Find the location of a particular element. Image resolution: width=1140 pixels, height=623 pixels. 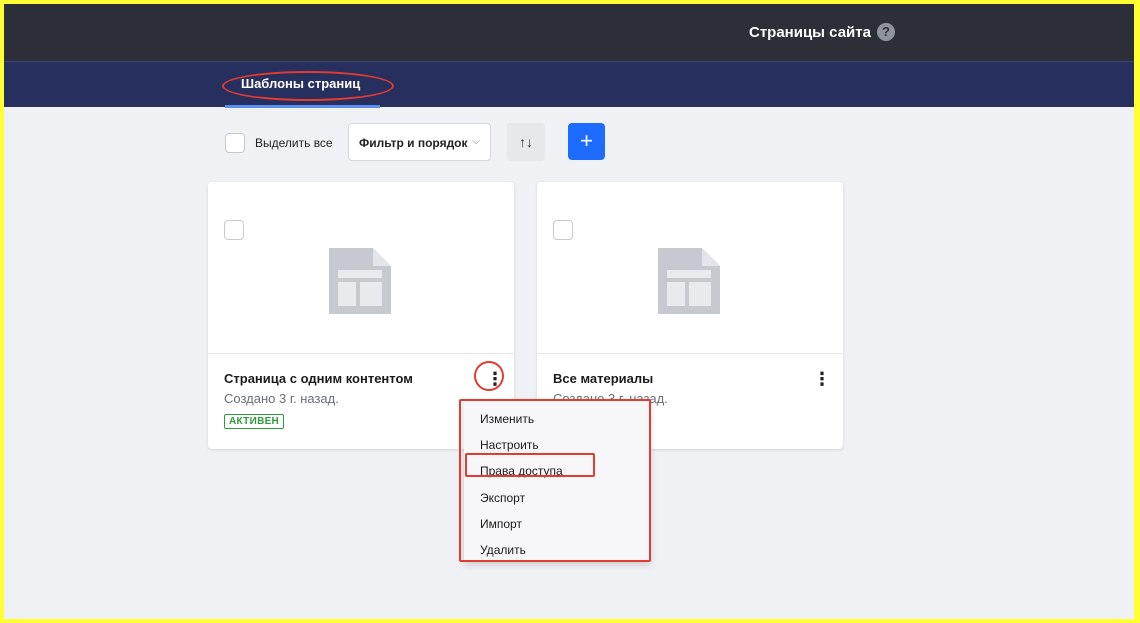

highlight-oval-annotation is located at coordinates (308, 86).